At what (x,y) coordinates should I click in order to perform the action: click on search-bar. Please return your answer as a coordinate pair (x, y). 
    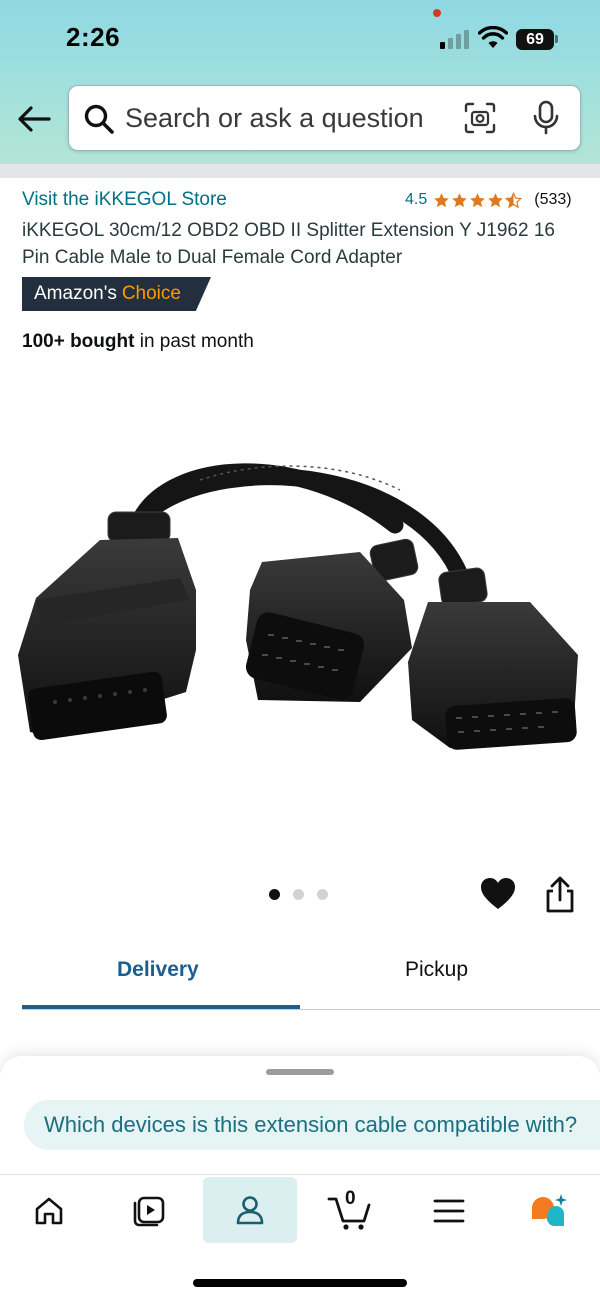
    Looking at the image, I should click on (324, 118).